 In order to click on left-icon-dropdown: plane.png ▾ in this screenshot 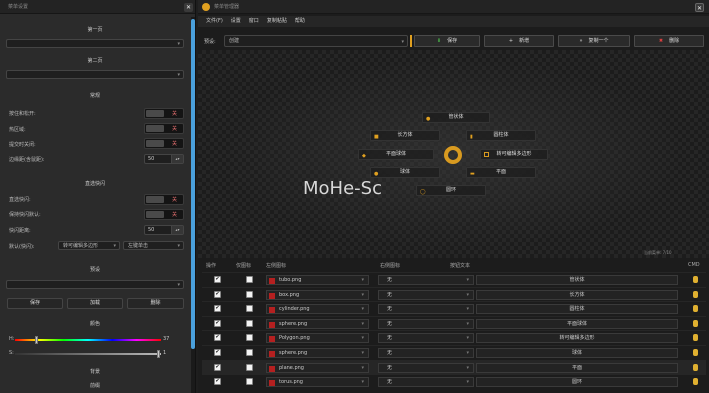, I will do `click(317, 367)`.